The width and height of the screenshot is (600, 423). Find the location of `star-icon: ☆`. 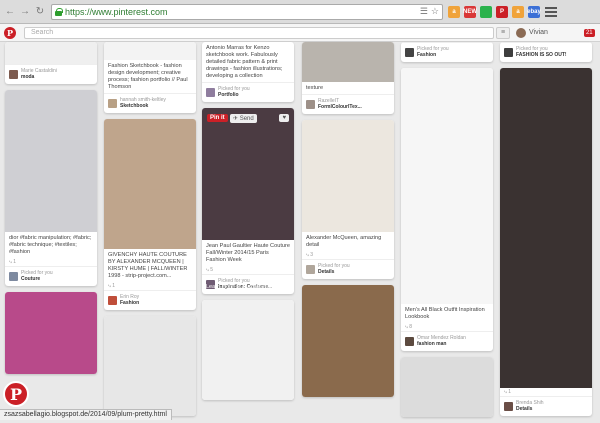

star-icon: ☆ is located at coordinates (435, 11).